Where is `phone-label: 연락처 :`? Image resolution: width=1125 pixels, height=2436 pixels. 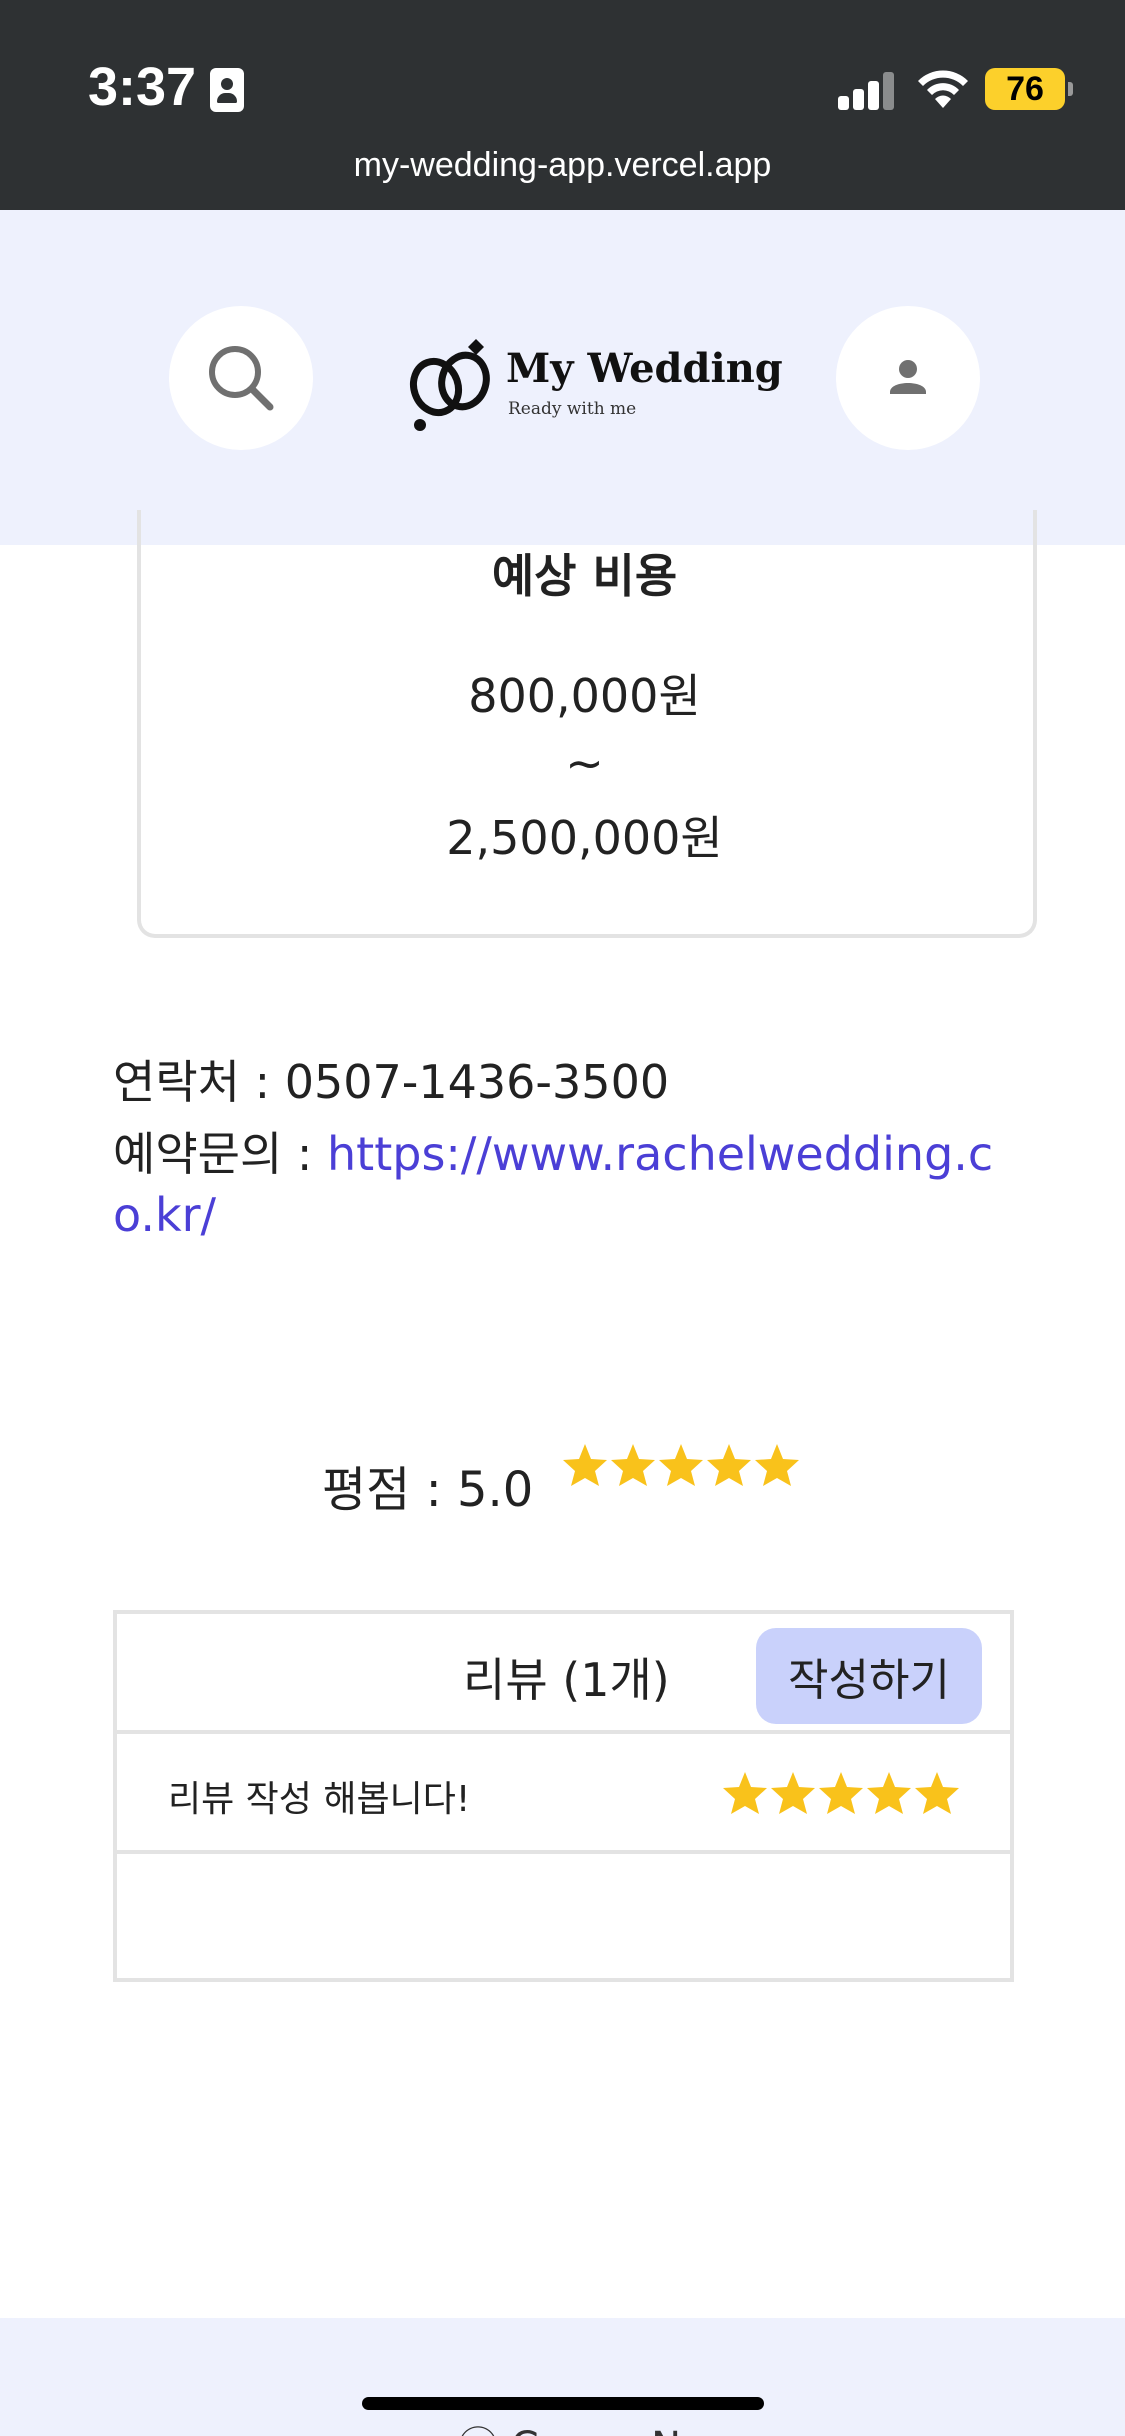
phone-label: 연락처 : is located at coordinates (199, 1082).